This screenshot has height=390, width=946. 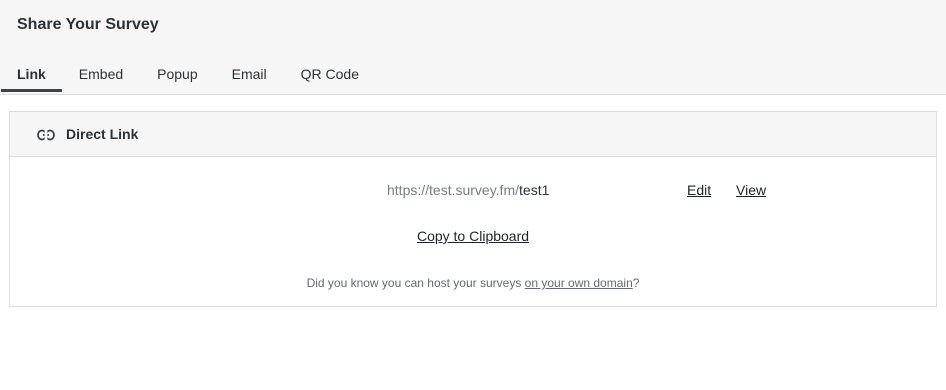 What do you see at coordinates (699, 190) in the screenshot?
I see `edit-link: Edit` at bounding box center [699, 190].